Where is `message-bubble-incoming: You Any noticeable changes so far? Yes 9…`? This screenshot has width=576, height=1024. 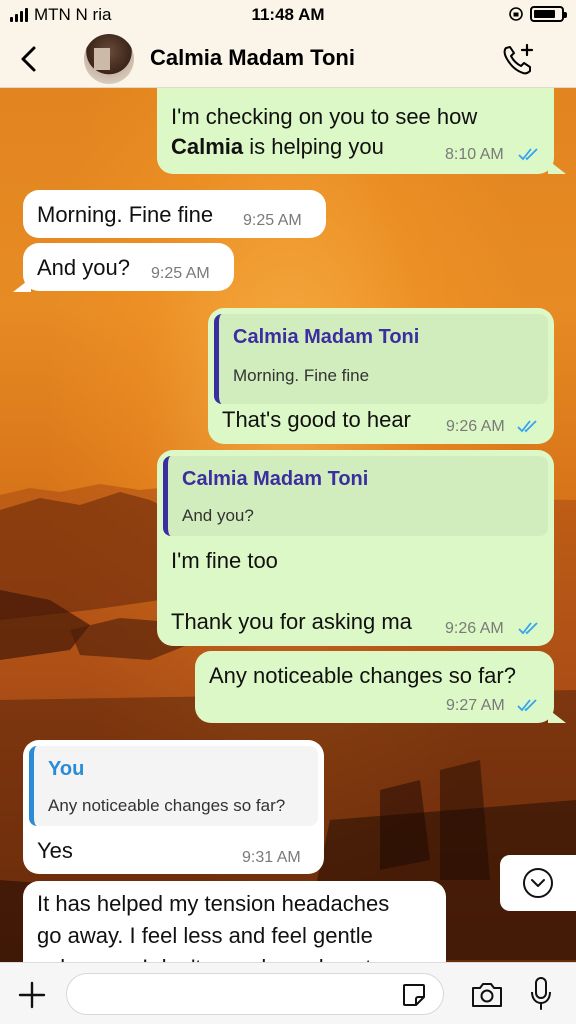 message-bubble-incoming: You Any noticeable changes so far? Yes 9… is located at coordinates (173, 807).